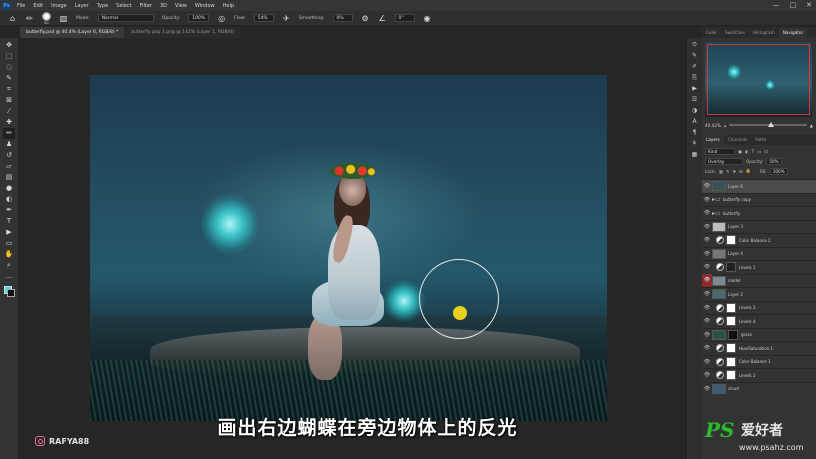 The width and height of the screenshot is (816, 459). Describe the element at coordinates (263, 18) in the screenshot. I see `flow-field: 54%` at that location.